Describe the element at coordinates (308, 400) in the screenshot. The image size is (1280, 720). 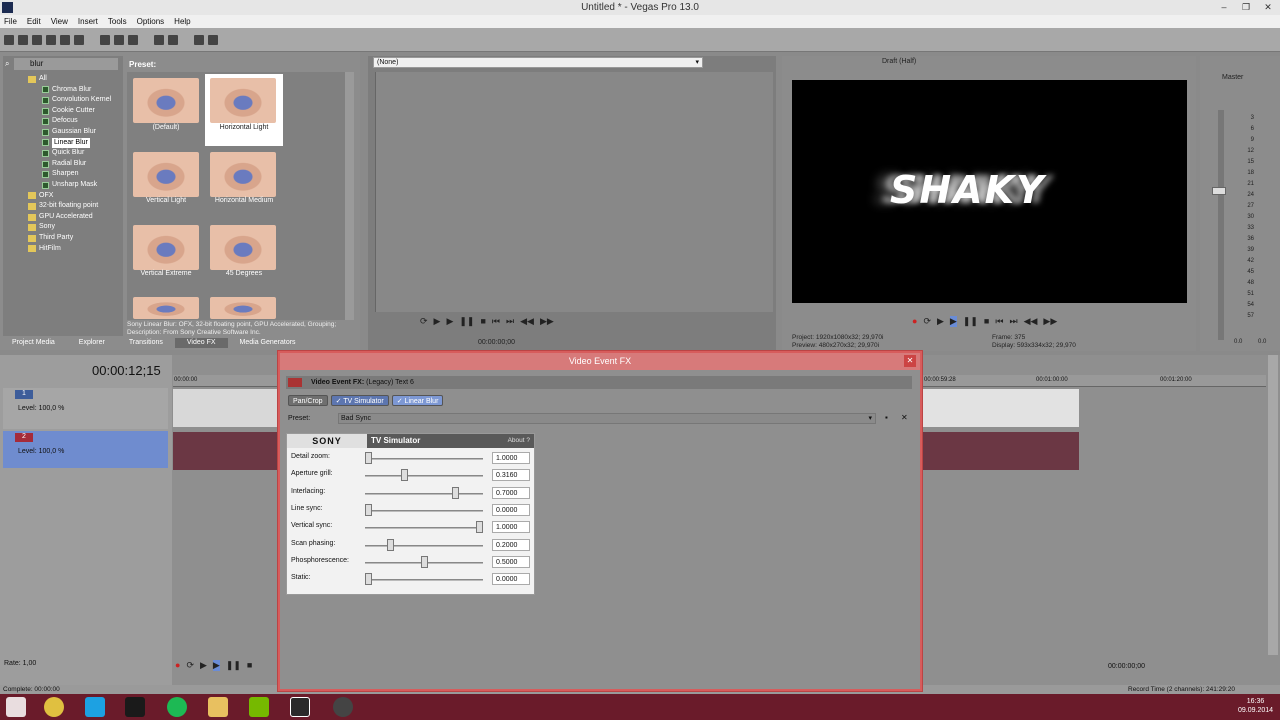
I see `chain-pan-crop-button: Pan/Crop` at that location.